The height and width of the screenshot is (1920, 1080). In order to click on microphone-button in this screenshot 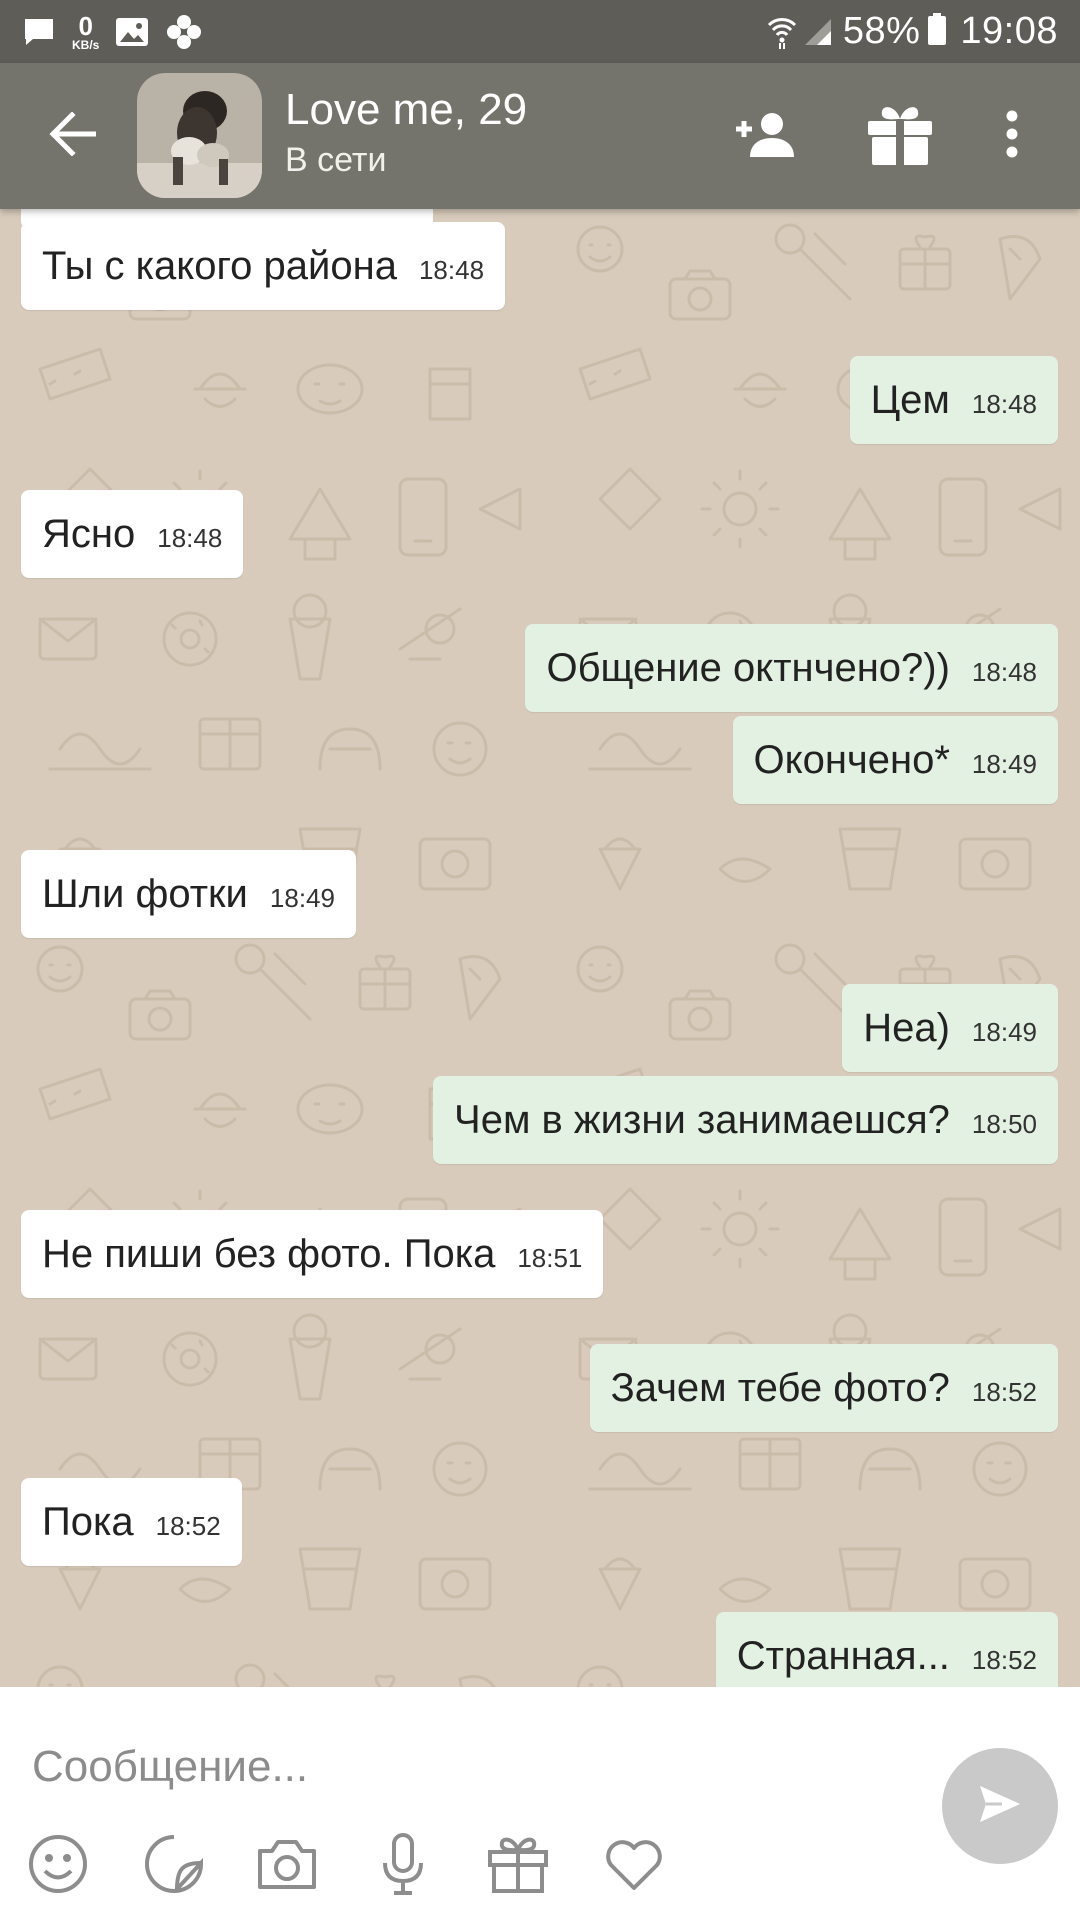, I will do `click(403, 1866)`.